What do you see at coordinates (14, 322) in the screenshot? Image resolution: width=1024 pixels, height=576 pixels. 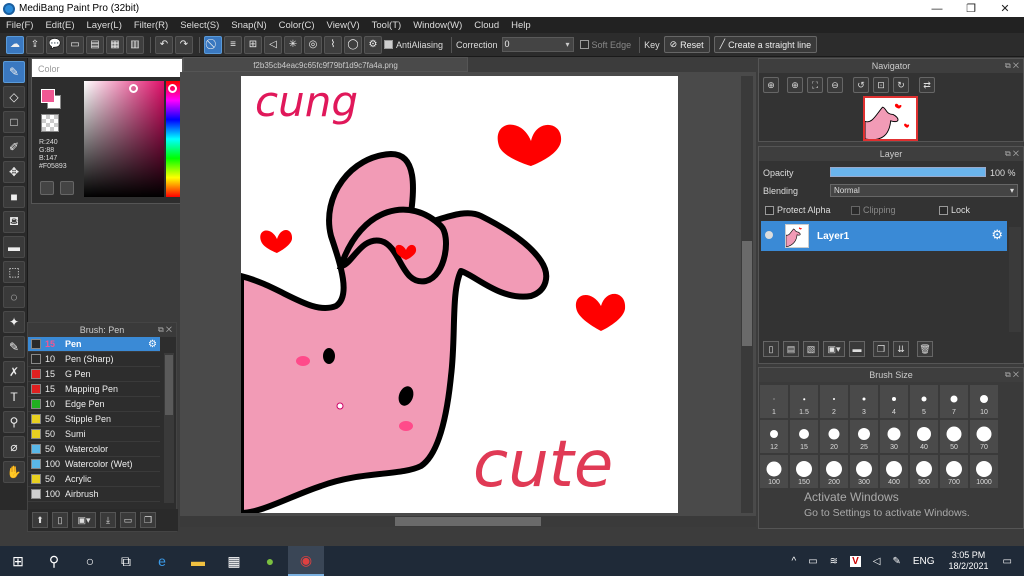 I see `magic-wand-icon: ✦` at bounding box center [14, 322].